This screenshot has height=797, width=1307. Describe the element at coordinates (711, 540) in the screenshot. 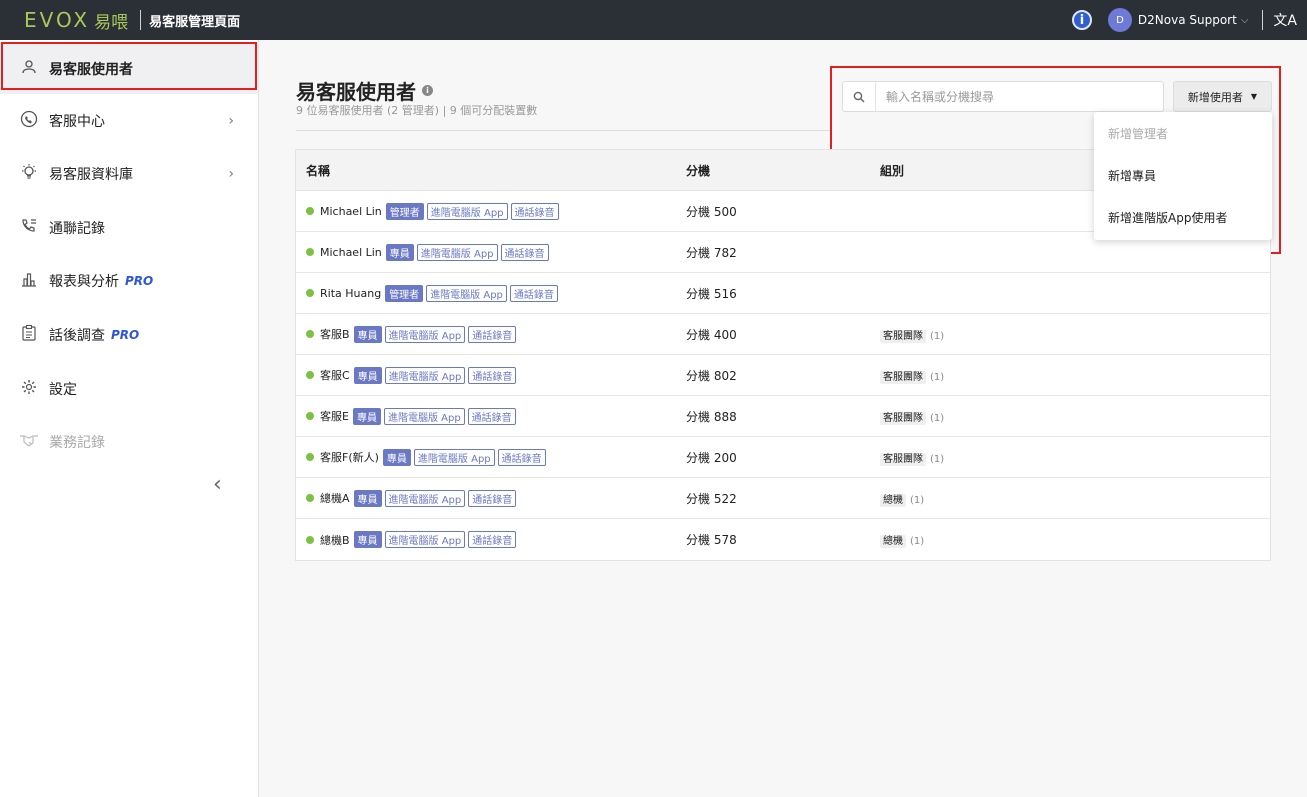

I see `extension-value: 分機 578` at that location.